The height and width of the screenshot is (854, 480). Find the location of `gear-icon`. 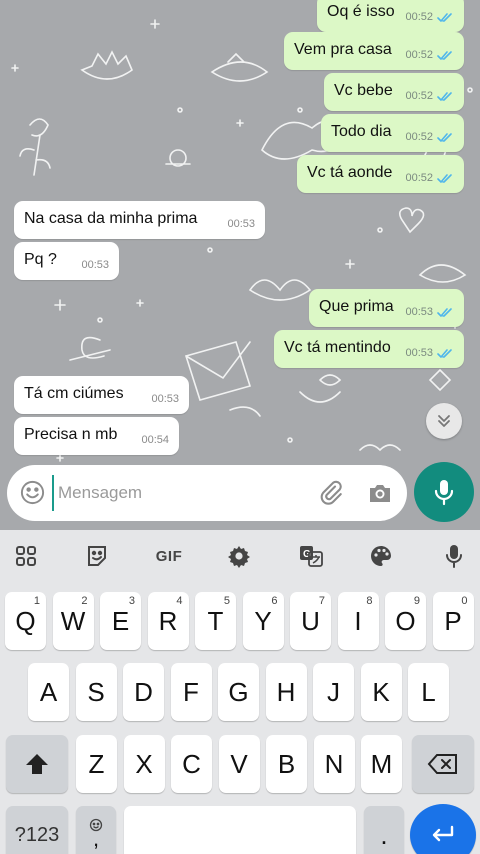

gear-icon is located at coordinates (239, 557).